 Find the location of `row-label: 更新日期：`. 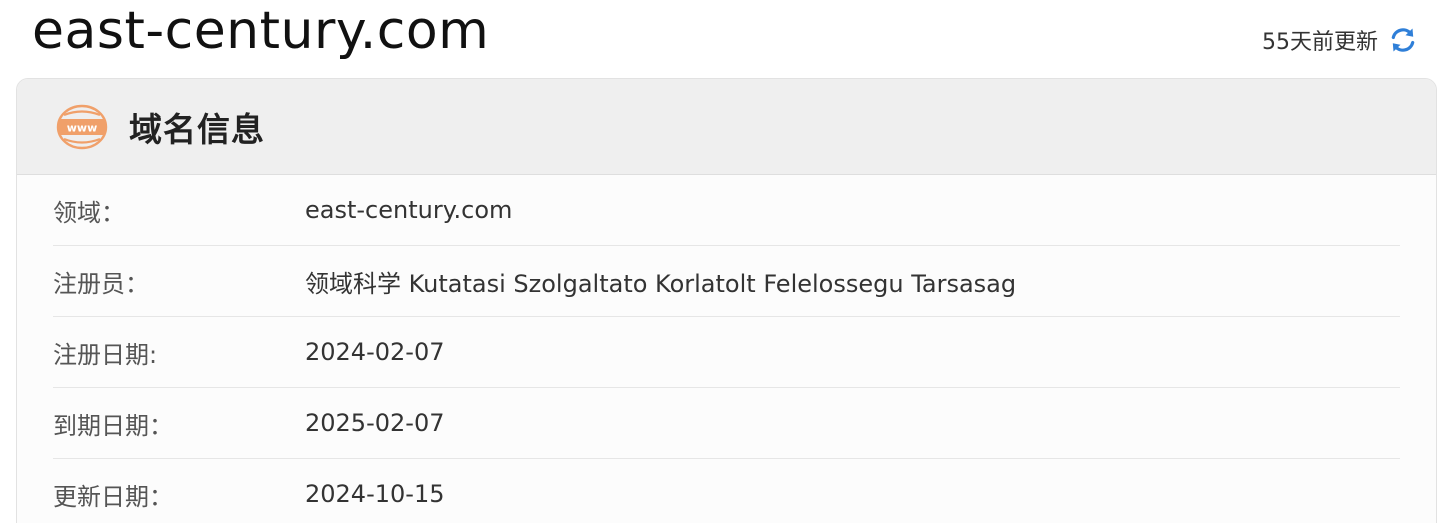

row-label: 更新日期： is located at coordinates (113, 496).